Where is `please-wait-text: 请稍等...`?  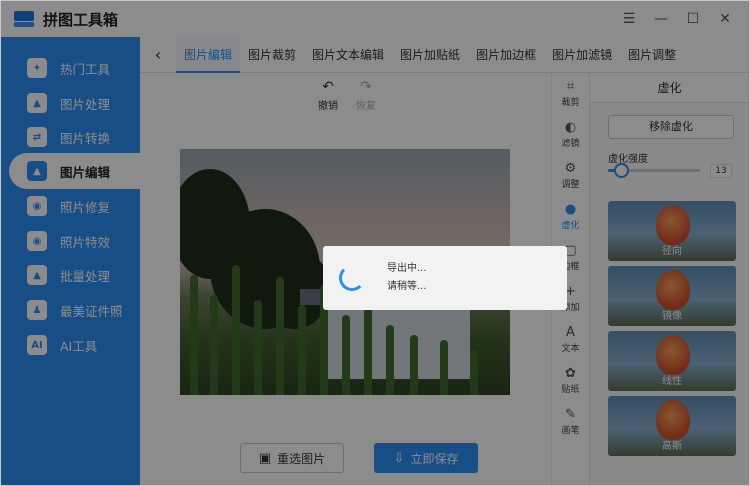
please-wait-text: 请稍等... is located at coordinates (407, 286).